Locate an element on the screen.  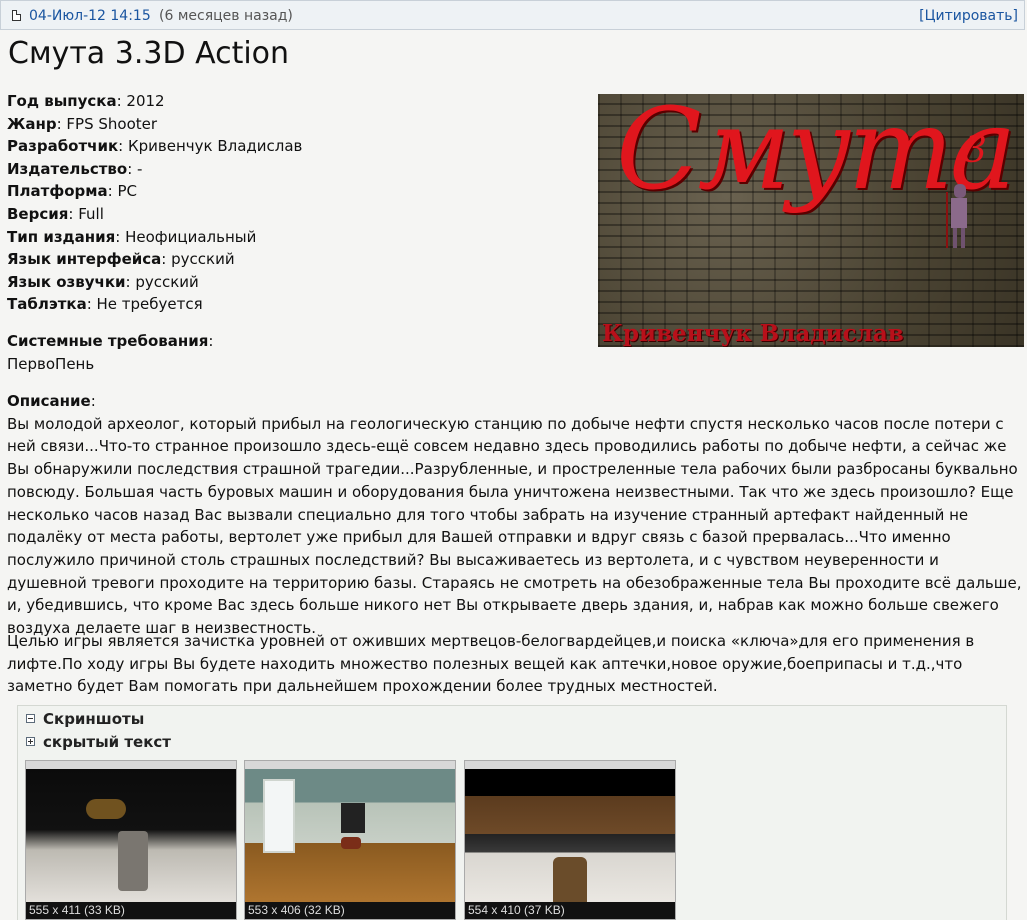
post-relative-time: (6 месяцев назад) is located at coordinates (226, 16).